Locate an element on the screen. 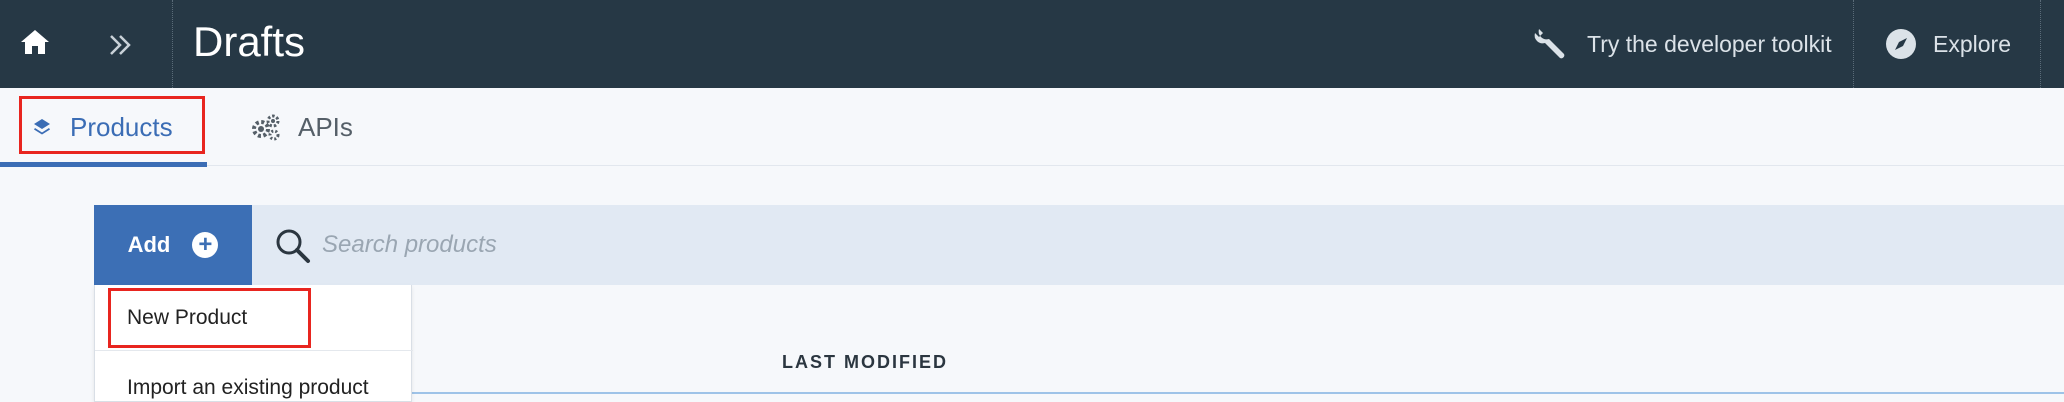 The height and width of the screenshot is (402, 2064). compass-icon is located at coordinates (1901, 44).